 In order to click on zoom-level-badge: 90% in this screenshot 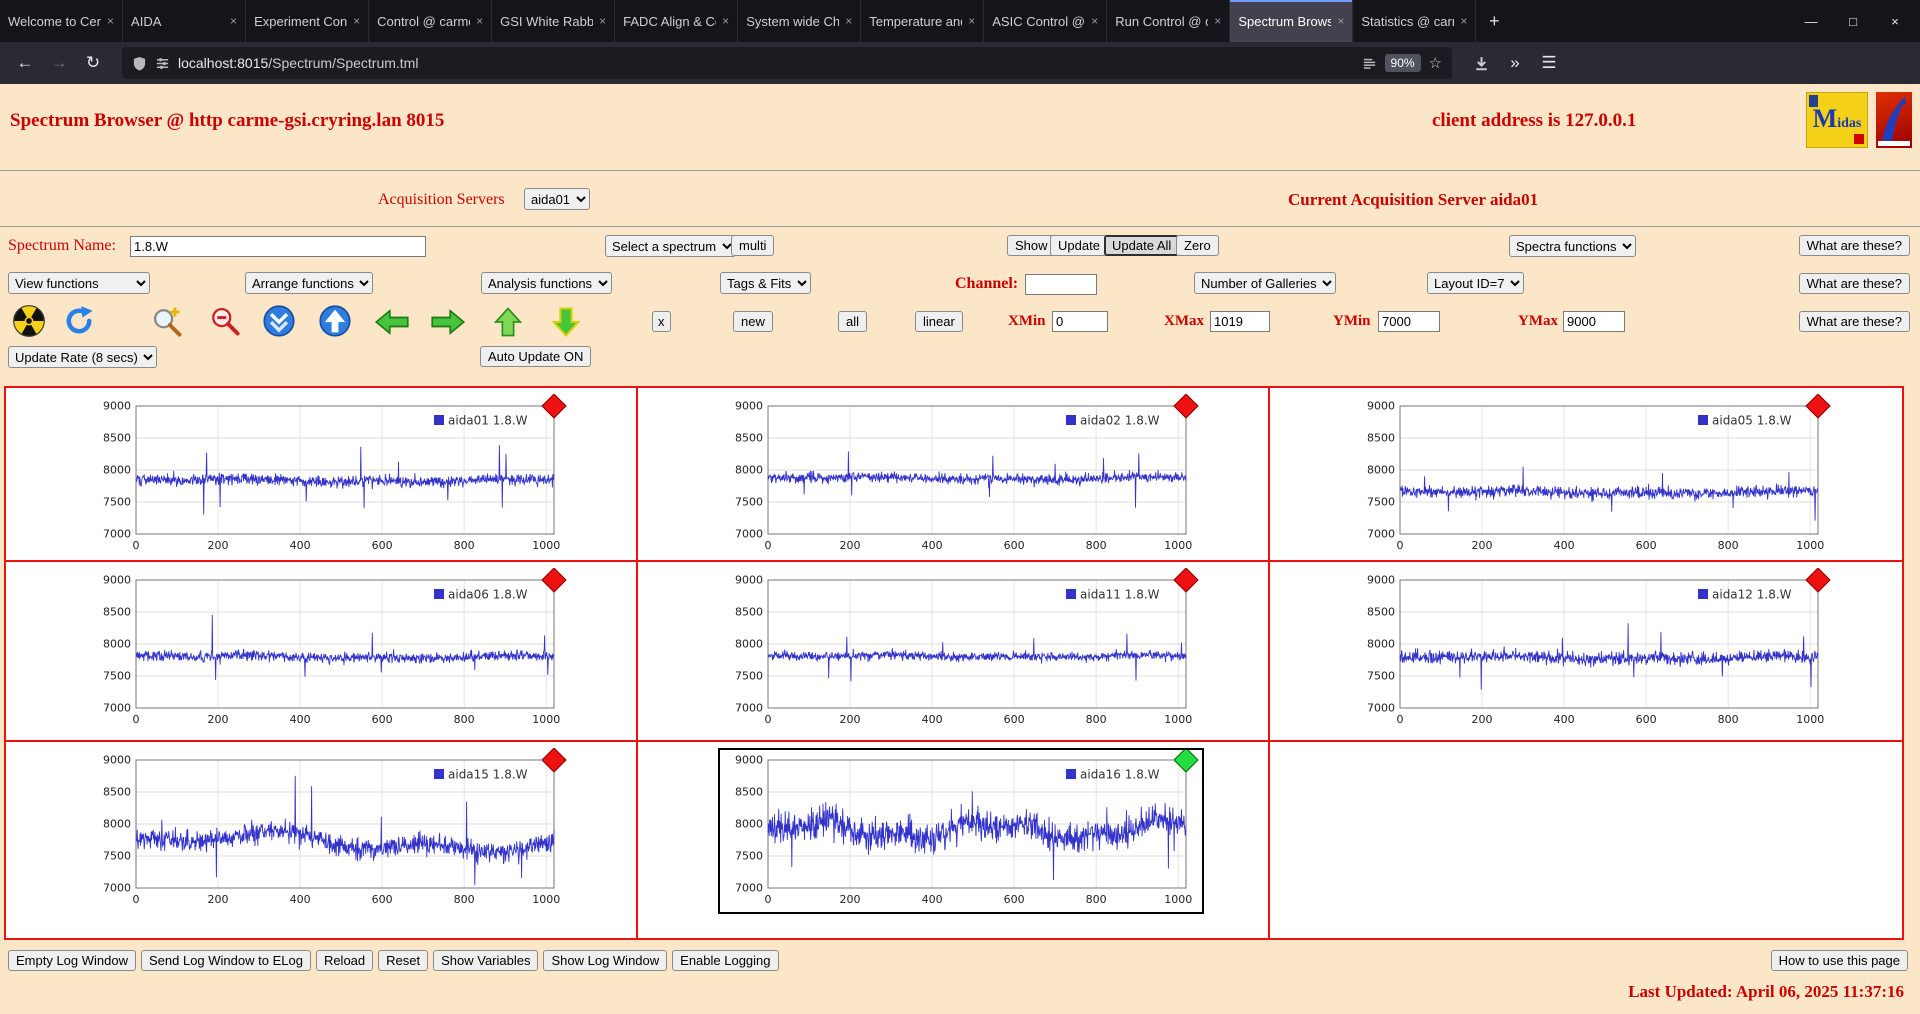, I will do `click(1402, 63)`.